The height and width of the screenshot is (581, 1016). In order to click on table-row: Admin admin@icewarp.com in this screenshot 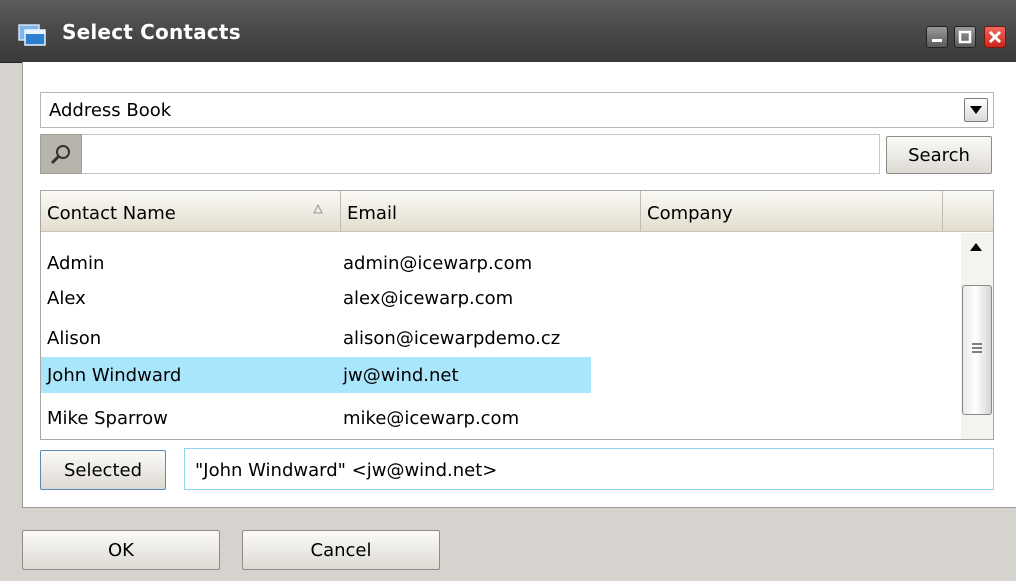, I will do `click(316, 263)`.